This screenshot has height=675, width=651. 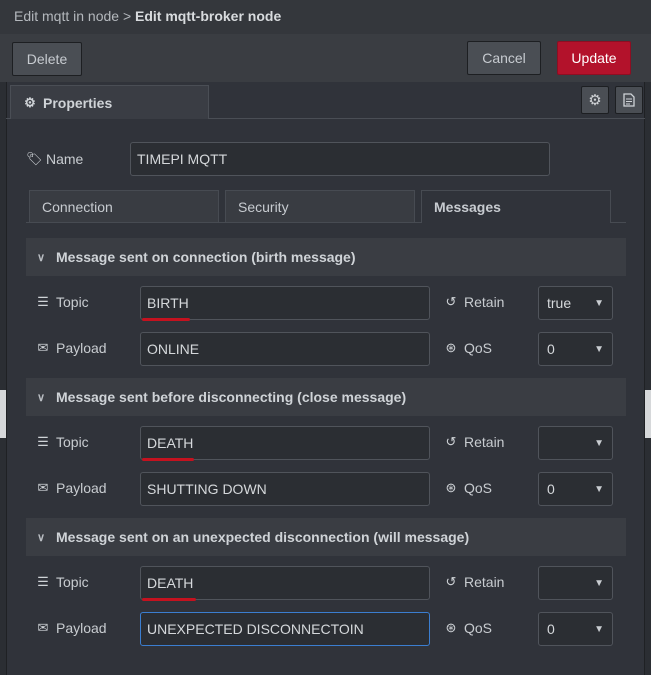 I want to click on settings-button: ⚙, so click(x=595, y=100).